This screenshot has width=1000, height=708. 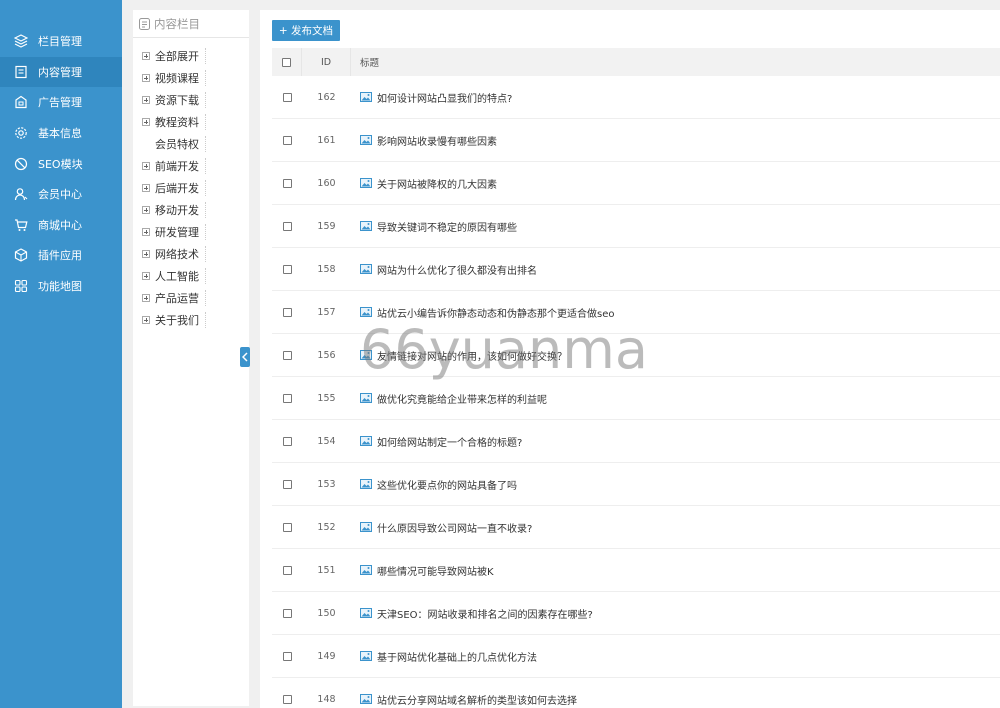 I want to click on header-title: 标题, so click(x=370, y=63).